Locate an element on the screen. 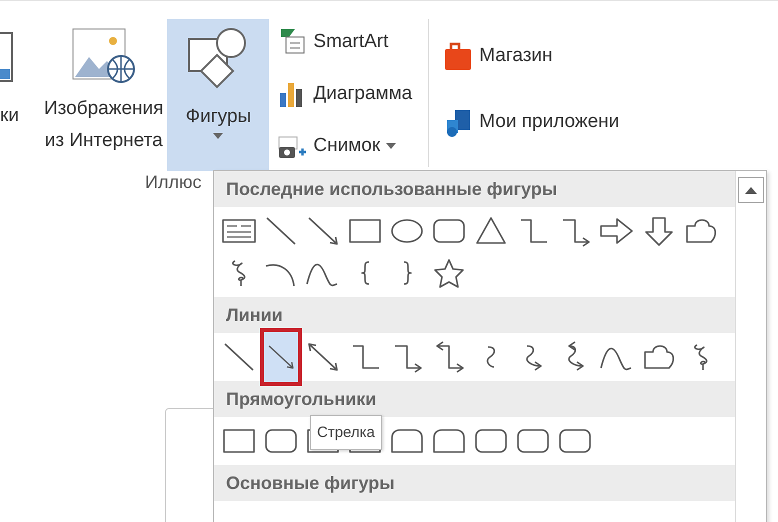 The image size is (778, 522). section-header: Линии is located at coordinates (474, 315).